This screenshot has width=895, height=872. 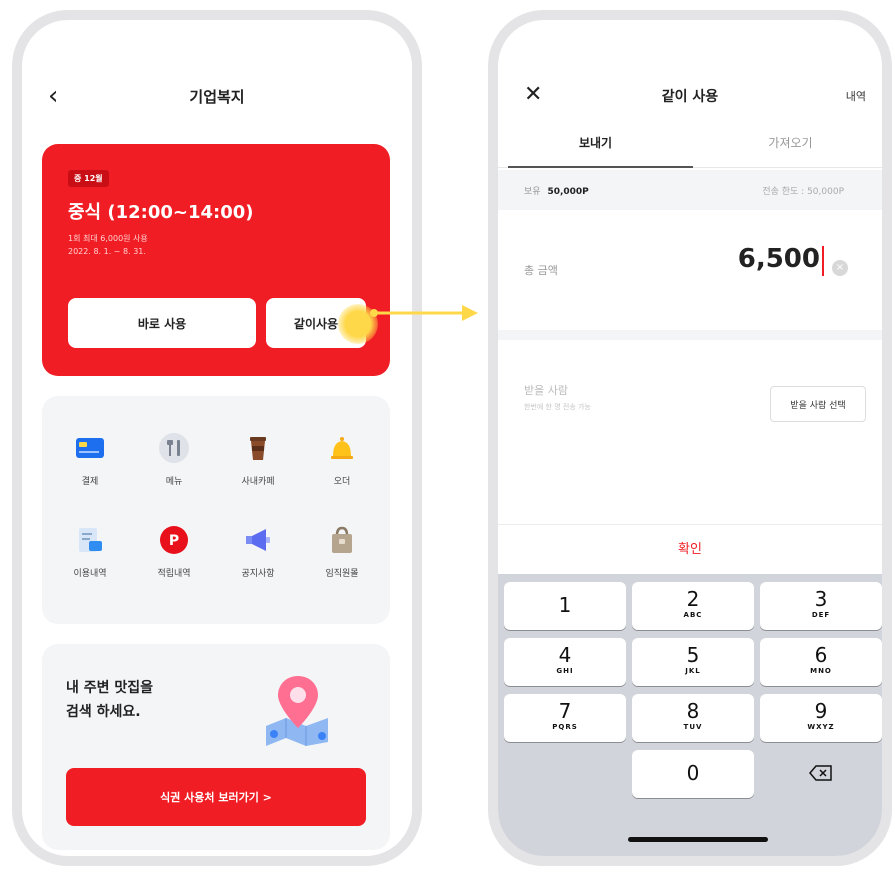 What do you see at coordinates (840, 268) in the screenshot?
I see `clear-icon: ×` at bounding box center [840, 268].